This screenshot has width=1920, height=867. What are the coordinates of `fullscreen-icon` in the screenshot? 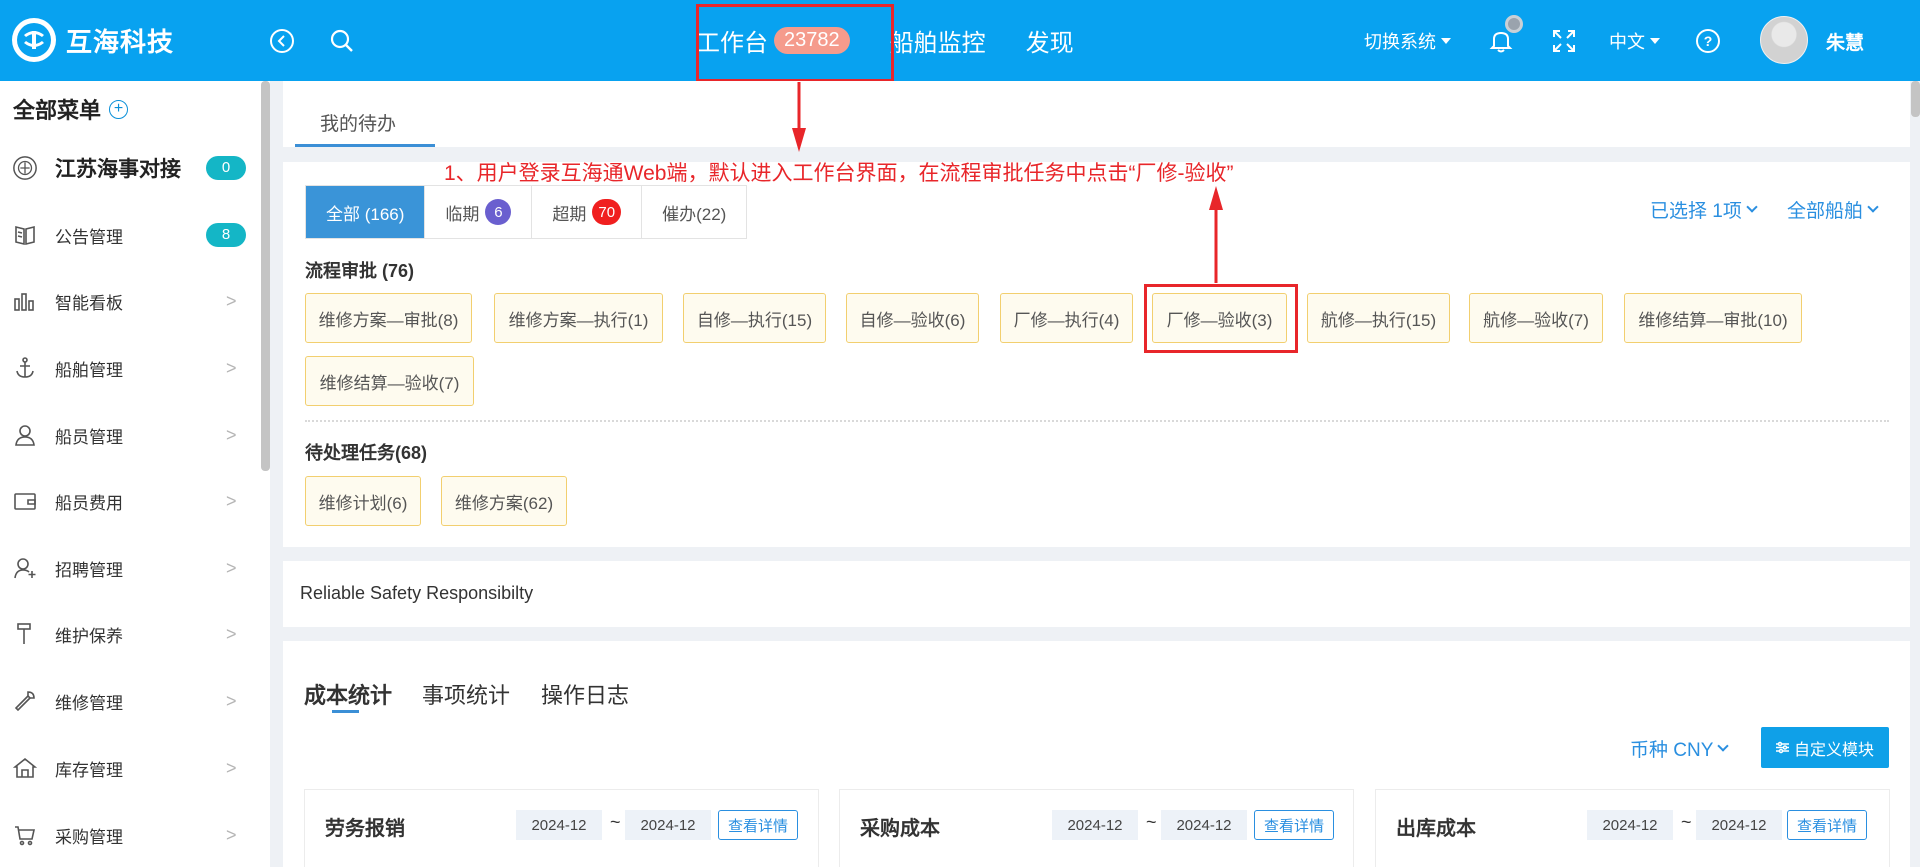 It's located at (1564, 41).